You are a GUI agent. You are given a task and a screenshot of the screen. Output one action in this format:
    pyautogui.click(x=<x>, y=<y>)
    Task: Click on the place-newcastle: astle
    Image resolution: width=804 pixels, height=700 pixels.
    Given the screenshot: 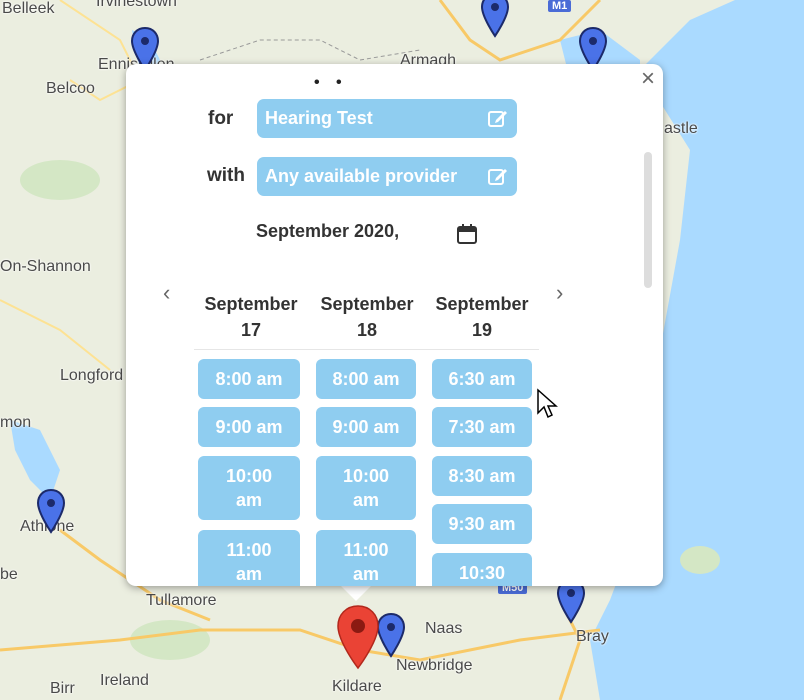 What is the action you would take?
    pyautogui.click(x=681, y=128)
    